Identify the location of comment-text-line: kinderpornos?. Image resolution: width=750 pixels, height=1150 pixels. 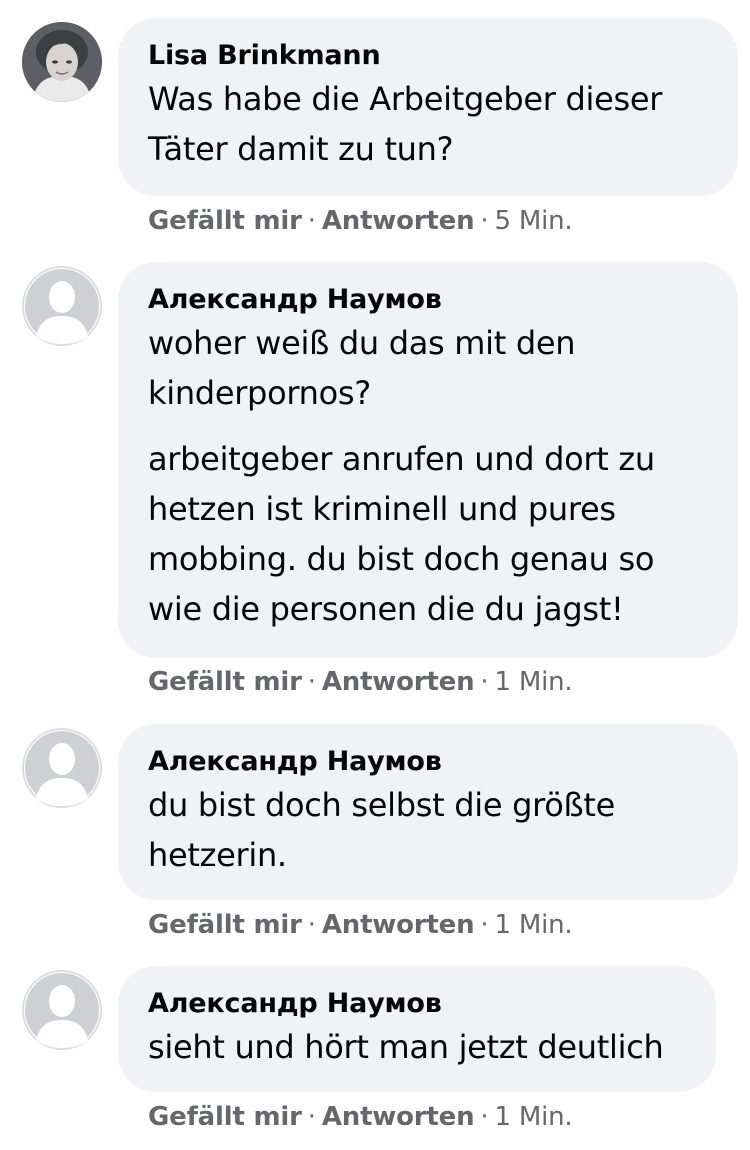
(259, 393).